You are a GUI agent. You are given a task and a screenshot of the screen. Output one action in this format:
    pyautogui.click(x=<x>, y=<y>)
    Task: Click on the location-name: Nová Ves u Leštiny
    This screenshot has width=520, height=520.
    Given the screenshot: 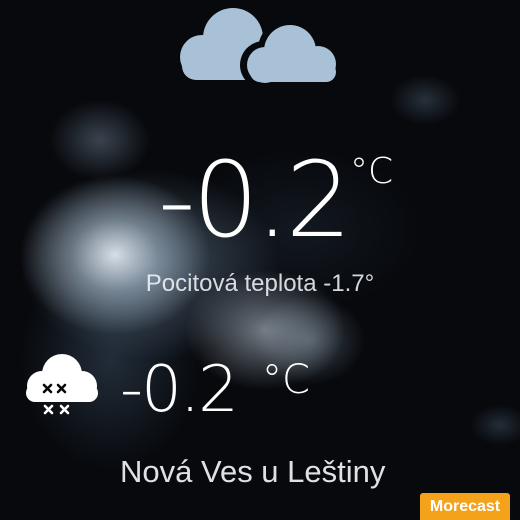 What is the action you would take?
    pyautogui.click(x=253, y=471)
    